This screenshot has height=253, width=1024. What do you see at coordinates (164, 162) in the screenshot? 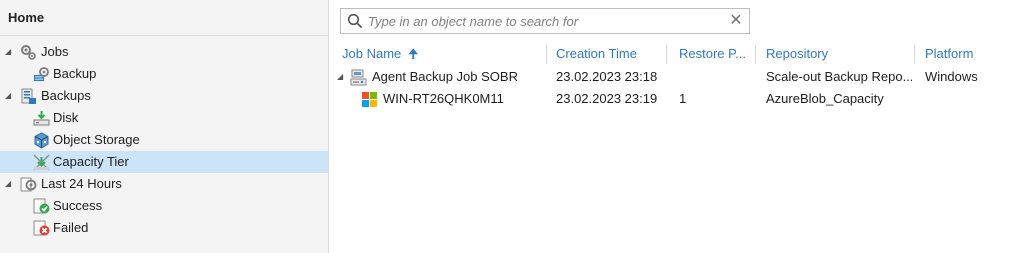
I see `tree-item-capacity-tier: Capacity Tier` at bounding box center [164, 162].